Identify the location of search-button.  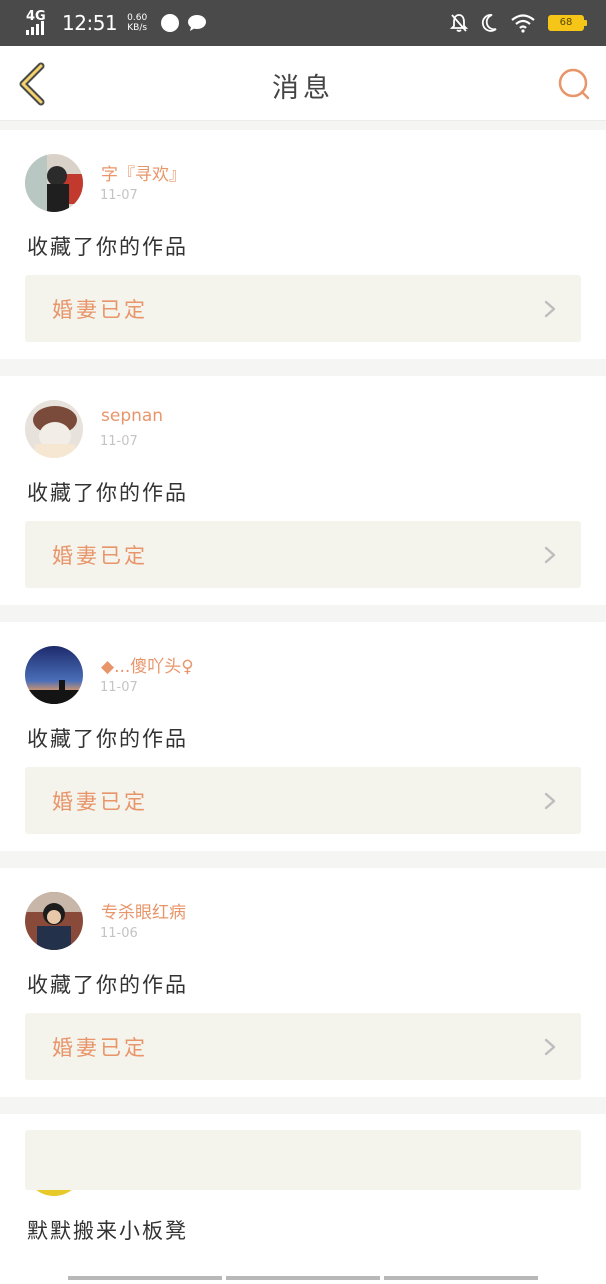
(574, 84).